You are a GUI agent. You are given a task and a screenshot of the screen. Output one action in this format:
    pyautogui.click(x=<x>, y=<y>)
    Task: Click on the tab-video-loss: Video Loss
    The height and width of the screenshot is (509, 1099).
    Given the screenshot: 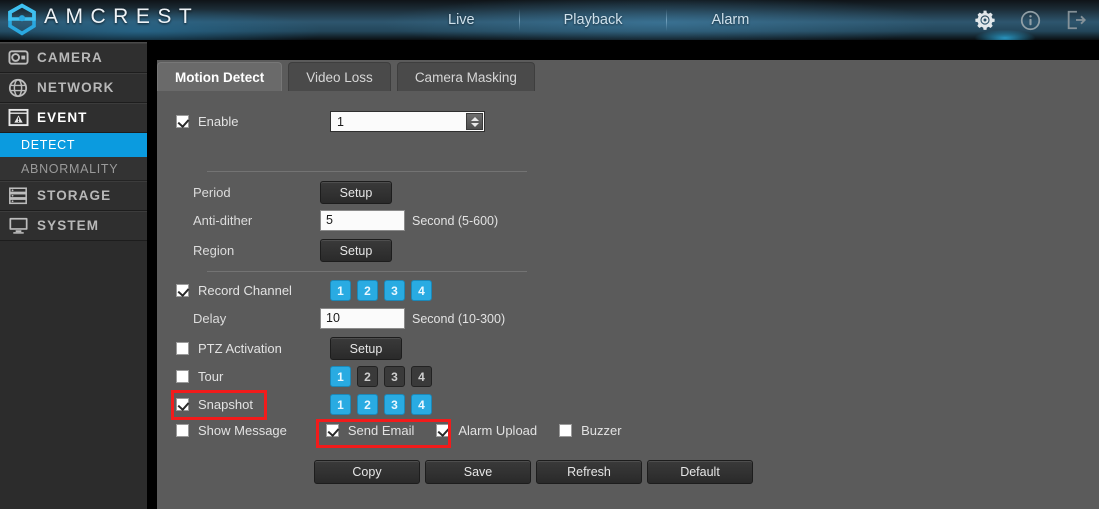 What is the action you would take?
    pyautogui.click(x=339, y=77)
    